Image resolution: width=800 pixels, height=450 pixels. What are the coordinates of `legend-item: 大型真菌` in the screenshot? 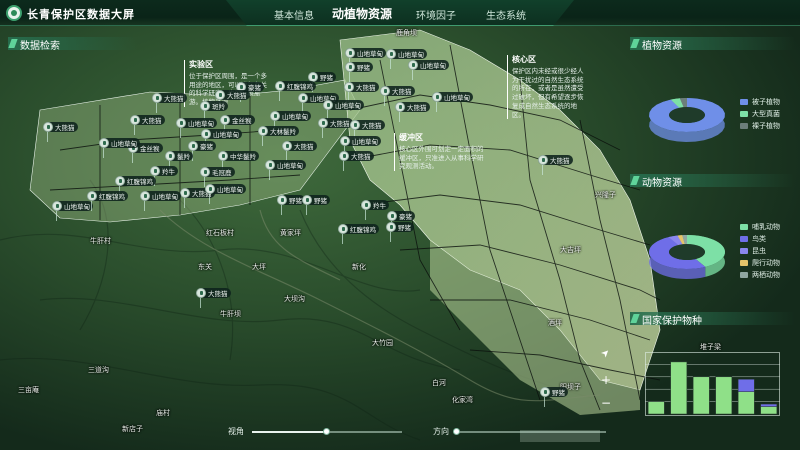 It's located at (760, 114).